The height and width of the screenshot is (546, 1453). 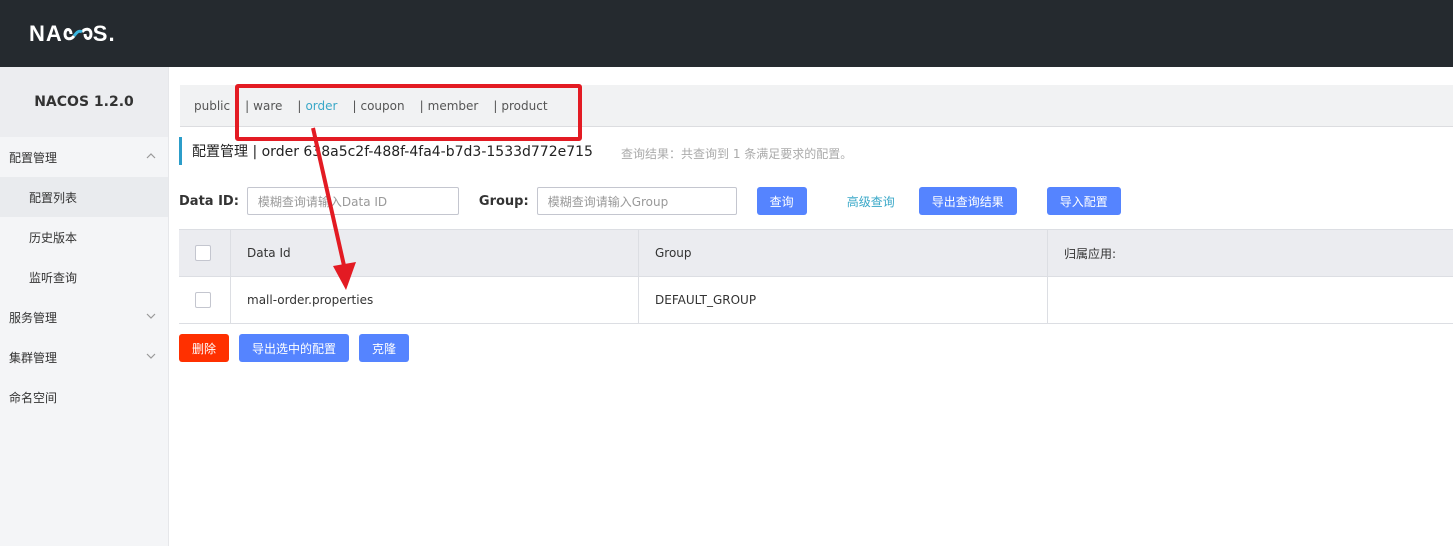 I want to click on app-cell, so click(x=1250, y=300).